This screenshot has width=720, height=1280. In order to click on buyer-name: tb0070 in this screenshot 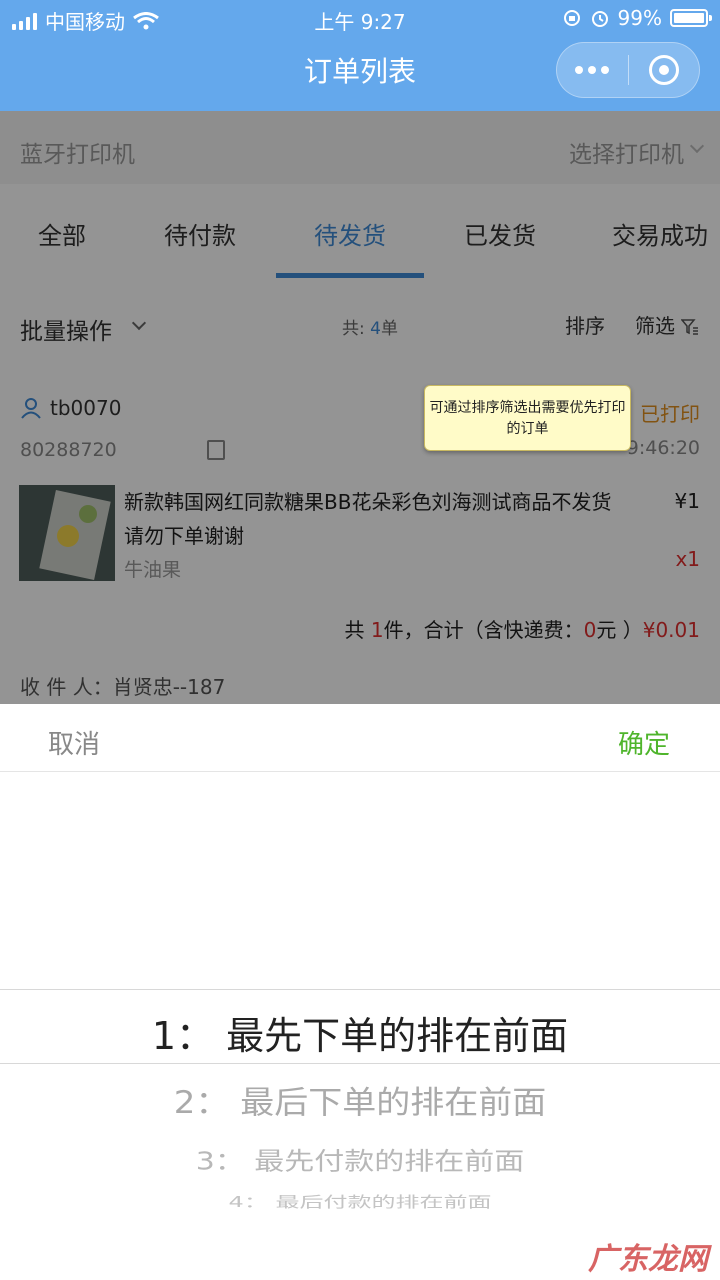, I will do `click(86, 408)`.